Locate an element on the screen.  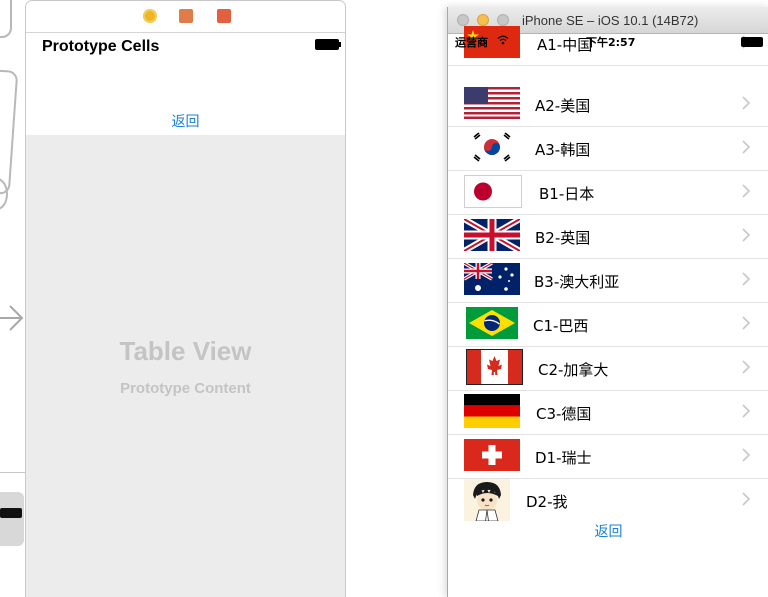
table-row: C2-加拿大 is located at coordinates (608, 368).